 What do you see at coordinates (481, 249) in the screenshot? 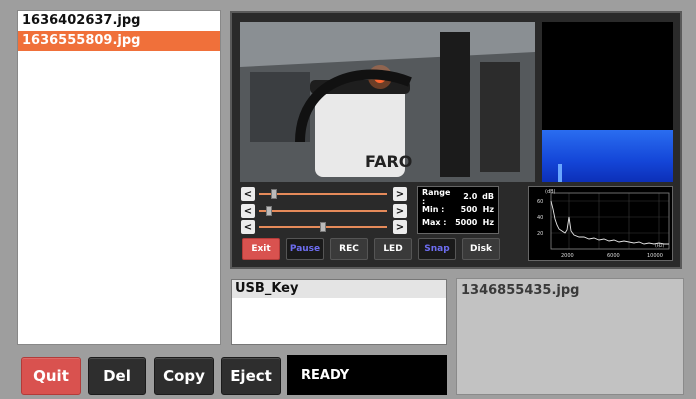
I see `disk-button: Disk` at bounding box center [481, 249].